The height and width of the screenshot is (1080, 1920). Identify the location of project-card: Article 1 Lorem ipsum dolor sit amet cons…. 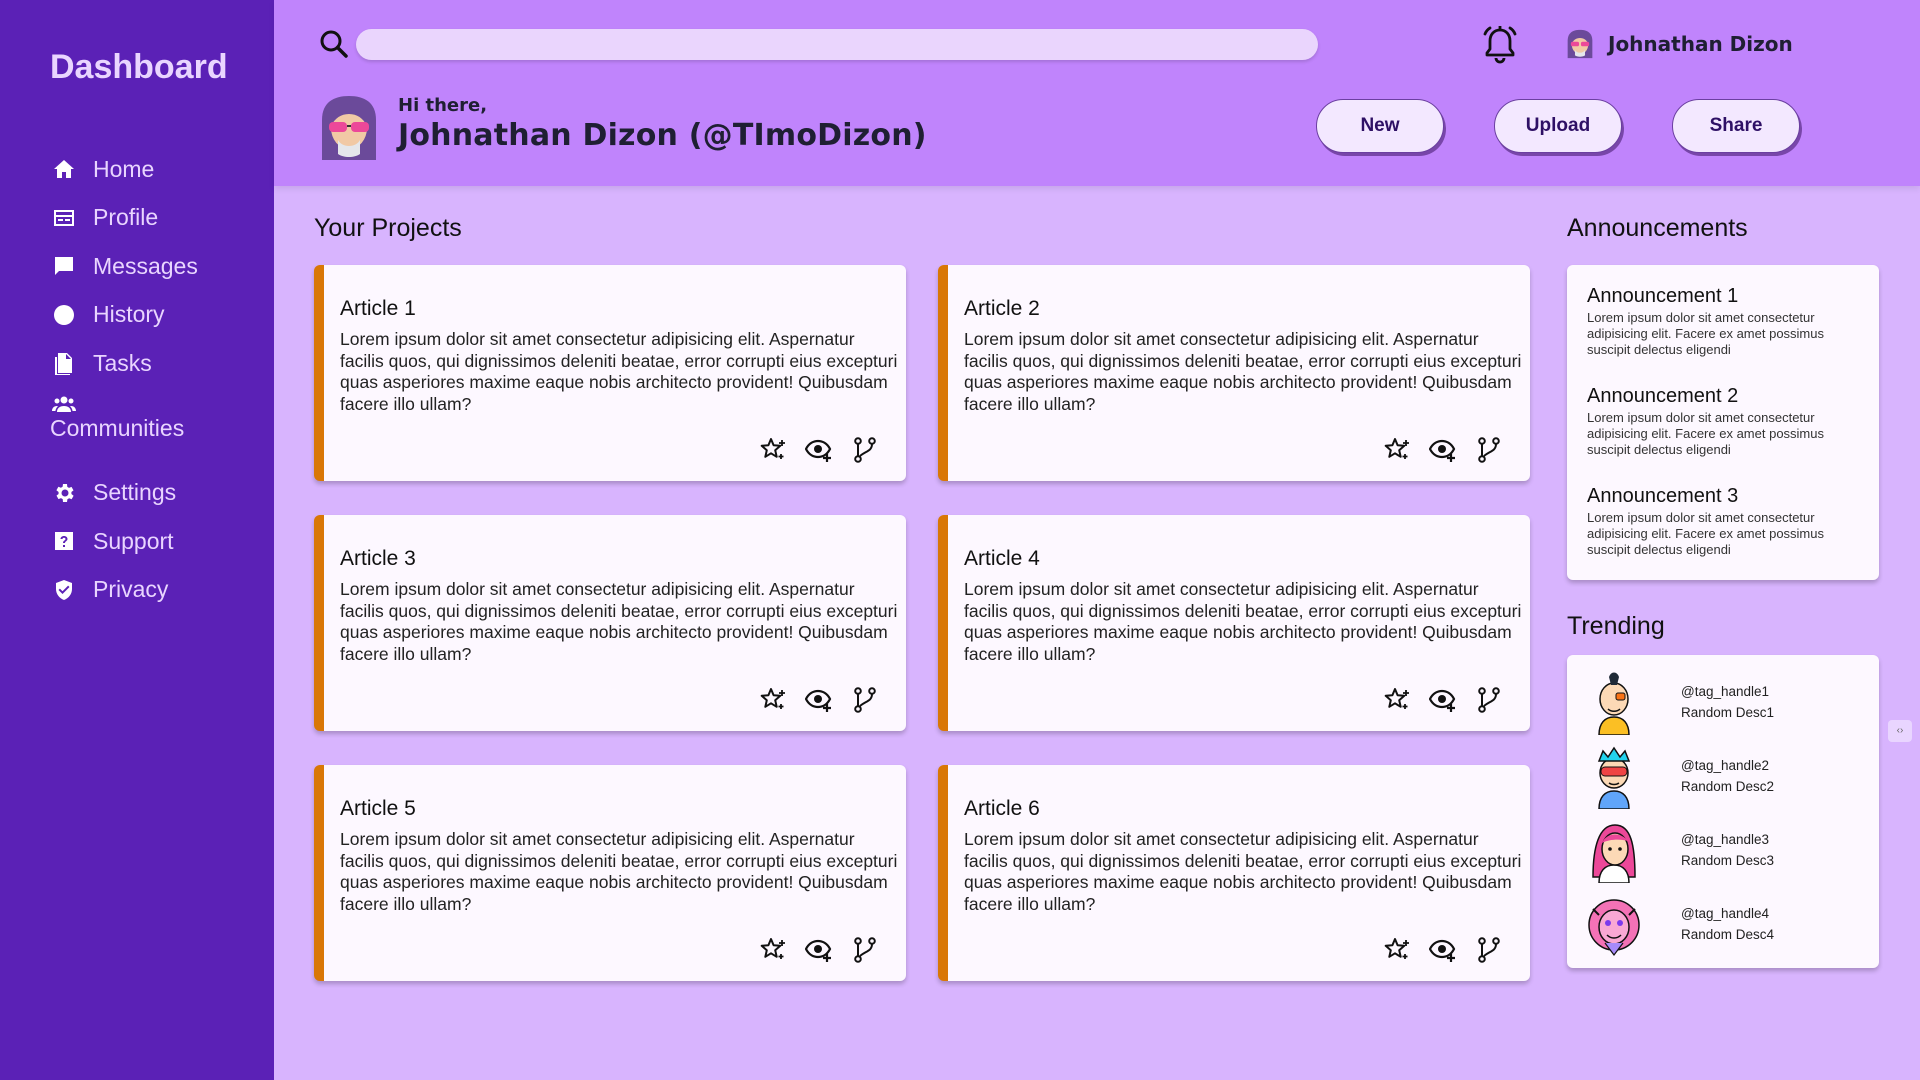
(610, 373).